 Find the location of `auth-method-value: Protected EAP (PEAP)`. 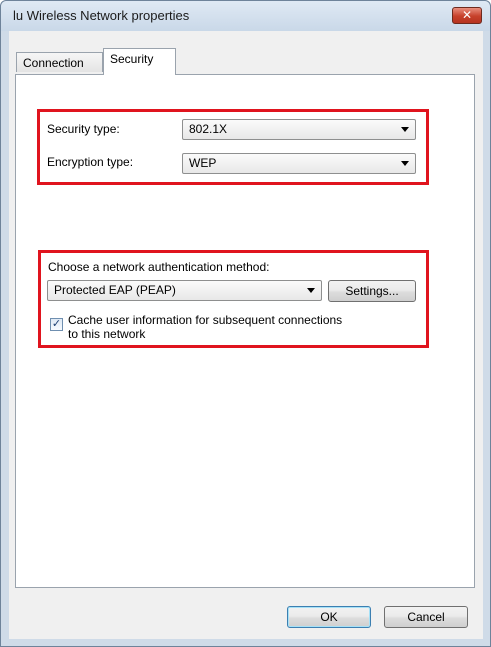

auth-method-value: Protected EAP (PEAP) is located at coordinates (115, 290).